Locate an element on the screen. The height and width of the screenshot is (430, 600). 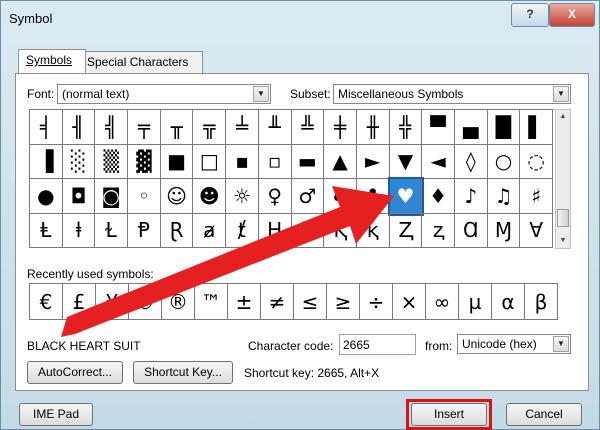
symbol-cell: ▒ is located at coordinates (112, 161).